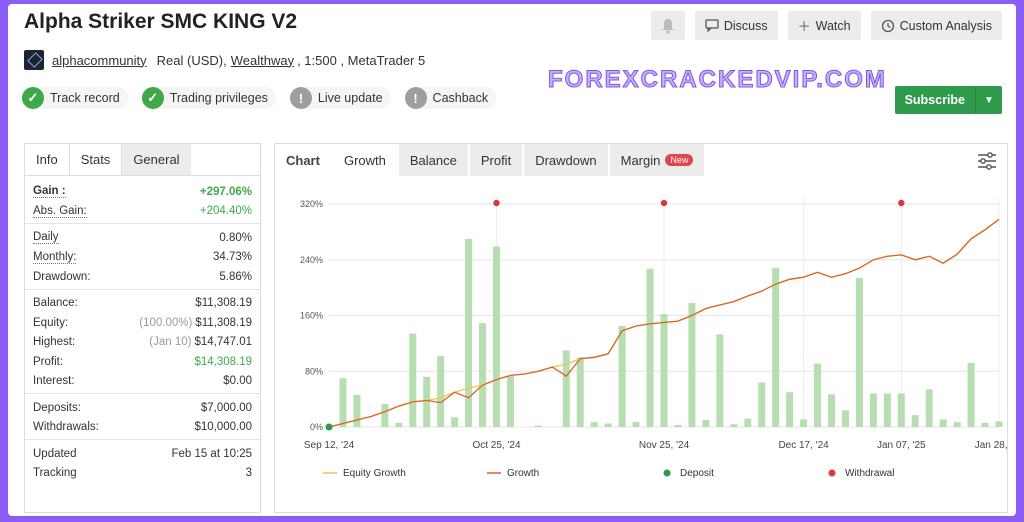 This screenshot has height=522, width=1024. Describe the element at coordinates (48, 361) in the screenshot. I see `stat-label: Profit:` at that location.